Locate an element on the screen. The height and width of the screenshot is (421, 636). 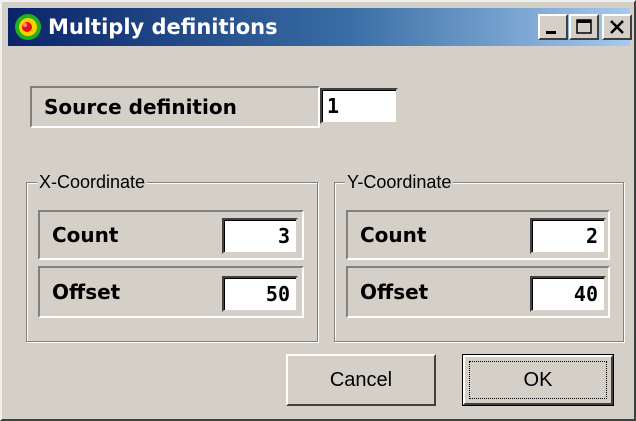
x-coordinate-legend: X-Coordinate is located at coordinates (92, 182).